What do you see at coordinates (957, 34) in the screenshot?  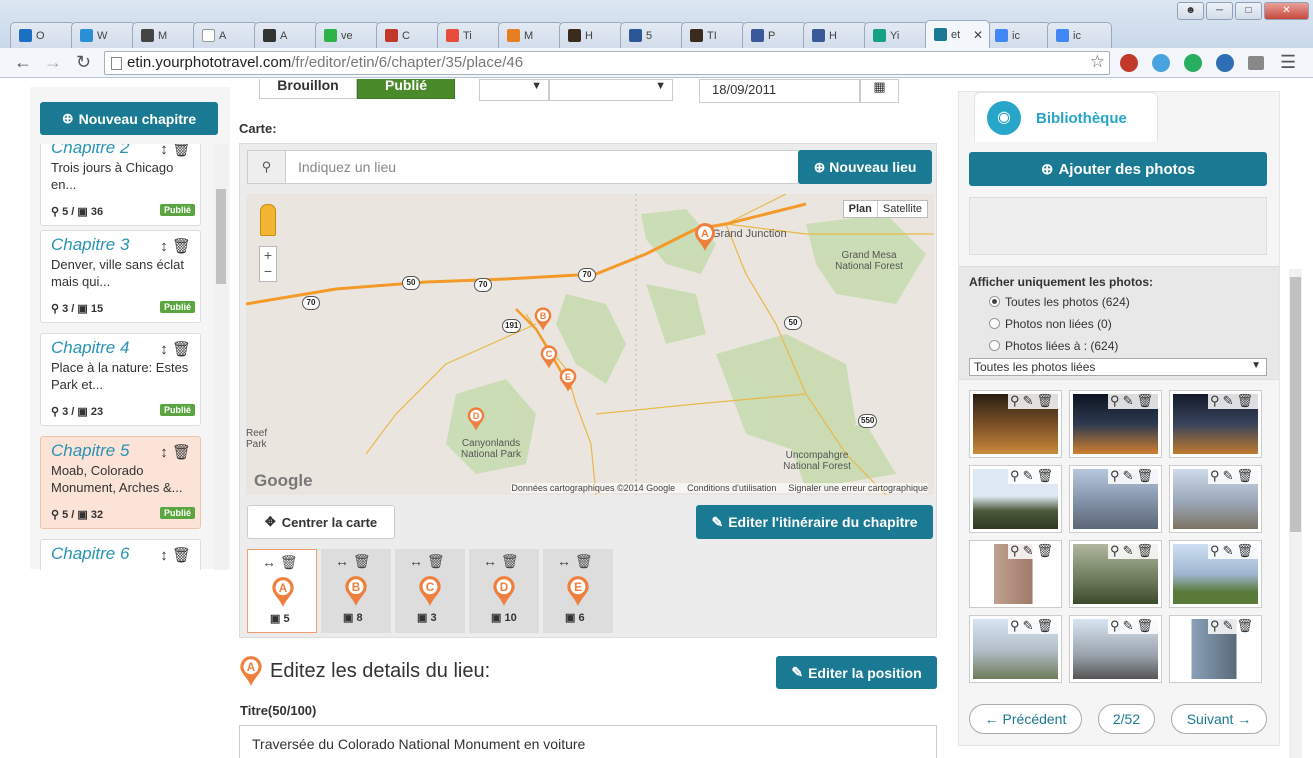 I see `browser-tab: et ✕` at bounding box center [957, 34].